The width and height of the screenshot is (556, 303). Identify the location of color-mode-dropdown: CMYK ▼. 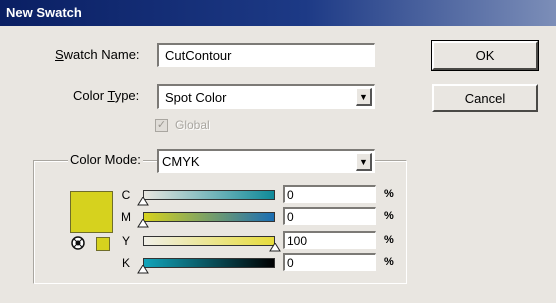
(266, 161).